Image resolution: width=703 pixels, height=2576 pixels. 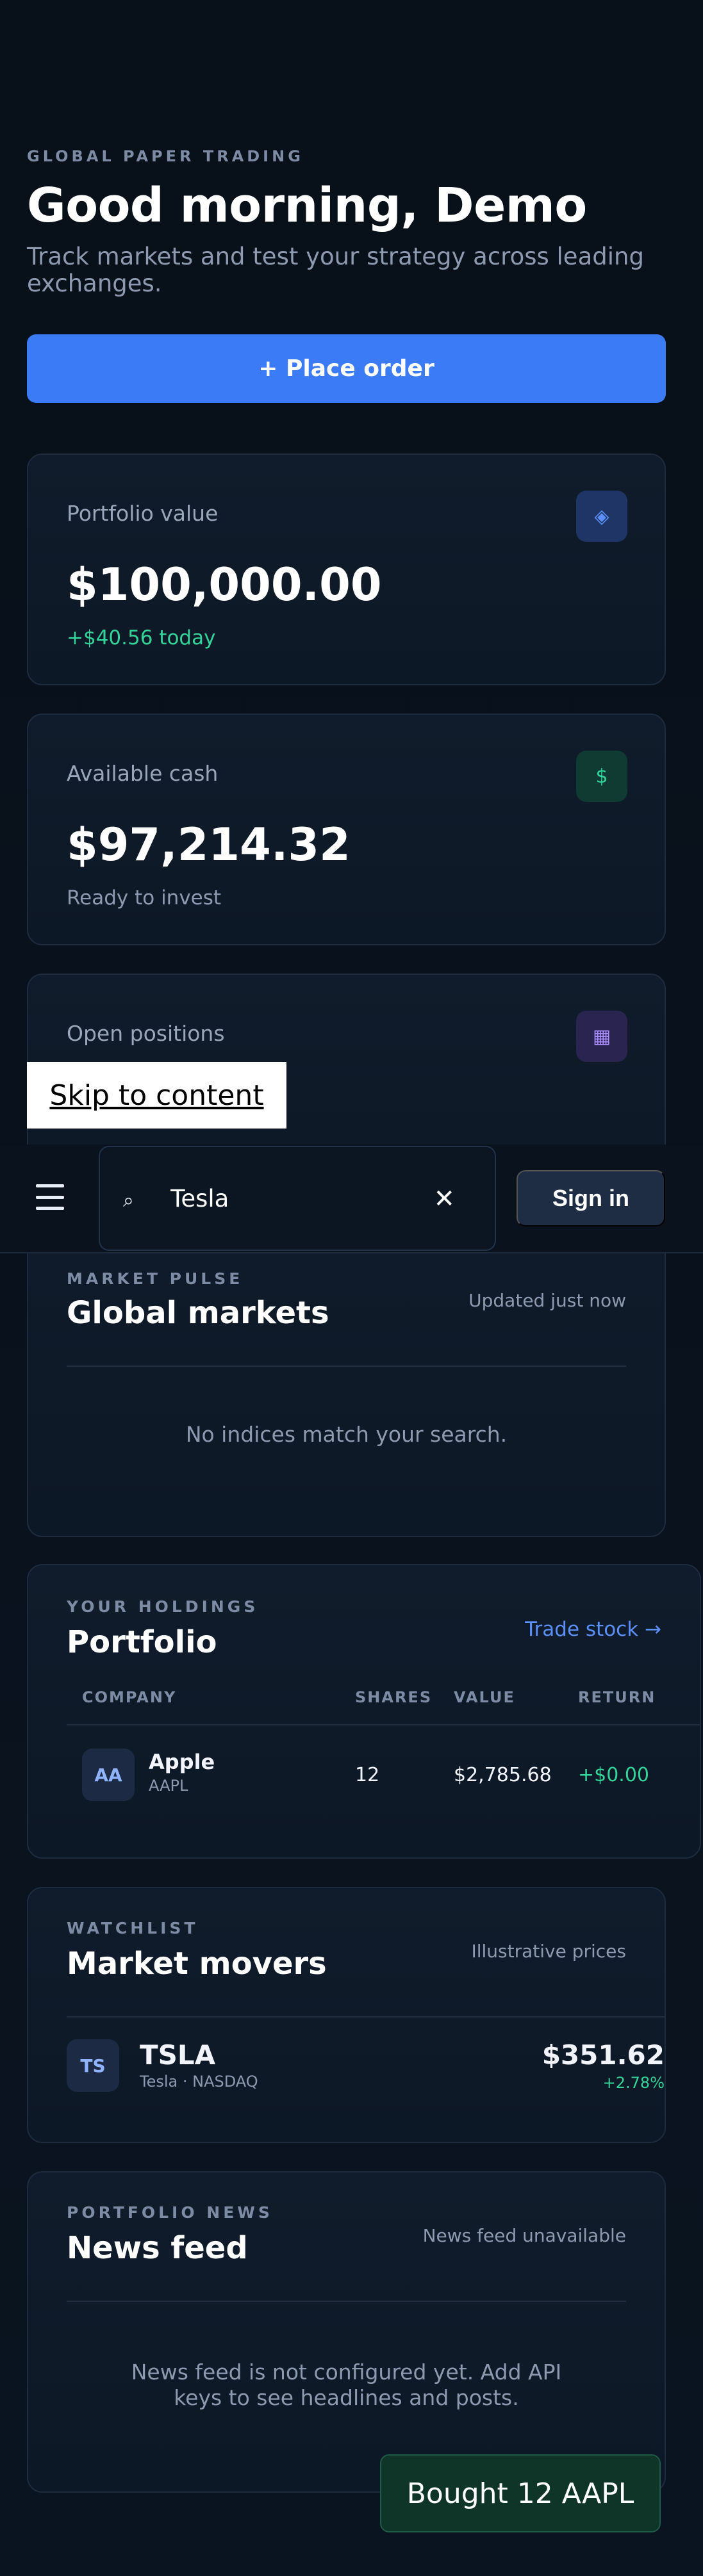 I want to click on hero-eyebrow: GLOBAL PAPER TRADING, so click(x=165, y=156).